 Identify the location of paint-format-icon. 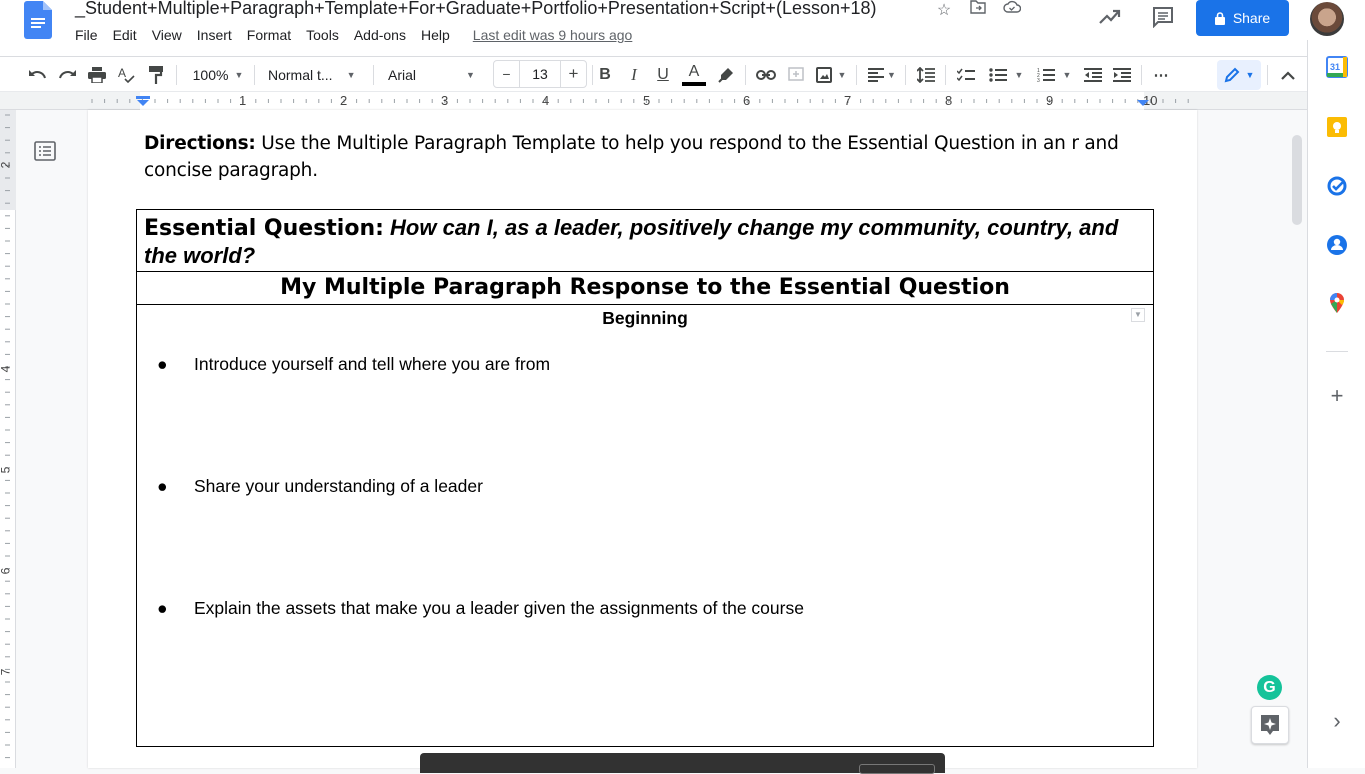
(156, 75).